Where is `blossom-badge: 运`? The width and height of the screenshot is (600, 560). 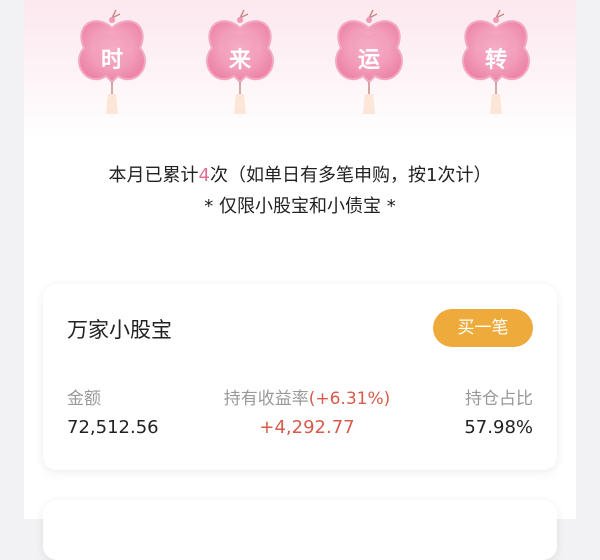 blossom-badge: 运 is located at coordinates (369, 63).